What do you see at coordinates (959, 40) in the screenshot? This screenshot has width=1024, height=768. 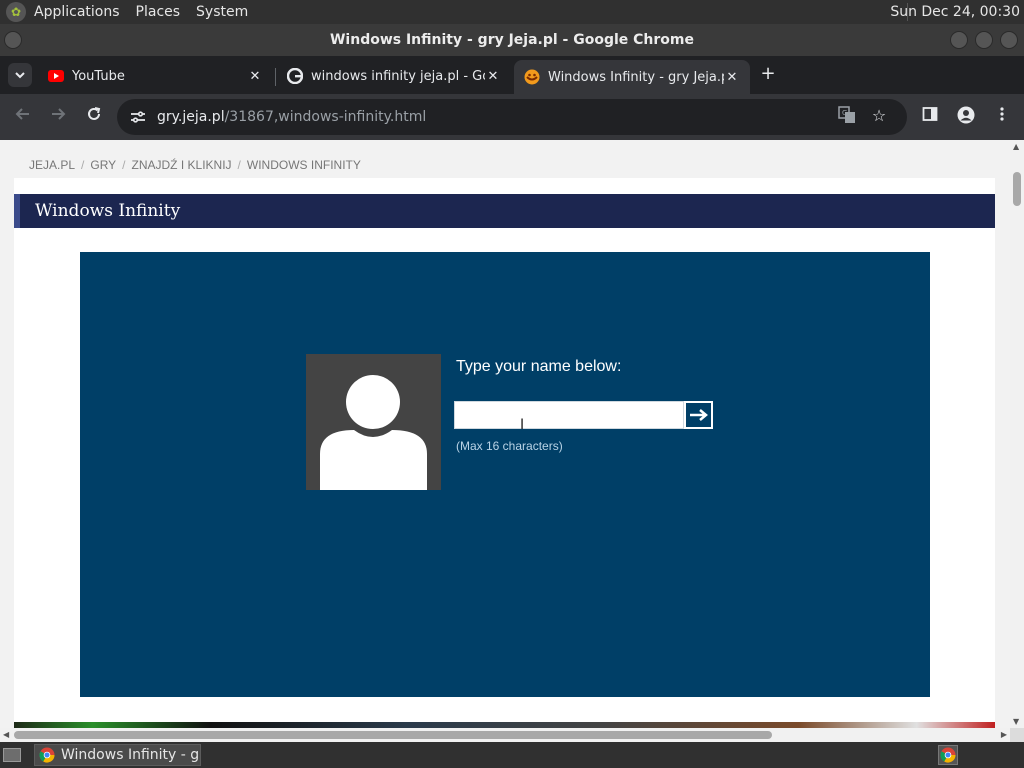 I see `minimize-button` at bounding box center [959, 40].